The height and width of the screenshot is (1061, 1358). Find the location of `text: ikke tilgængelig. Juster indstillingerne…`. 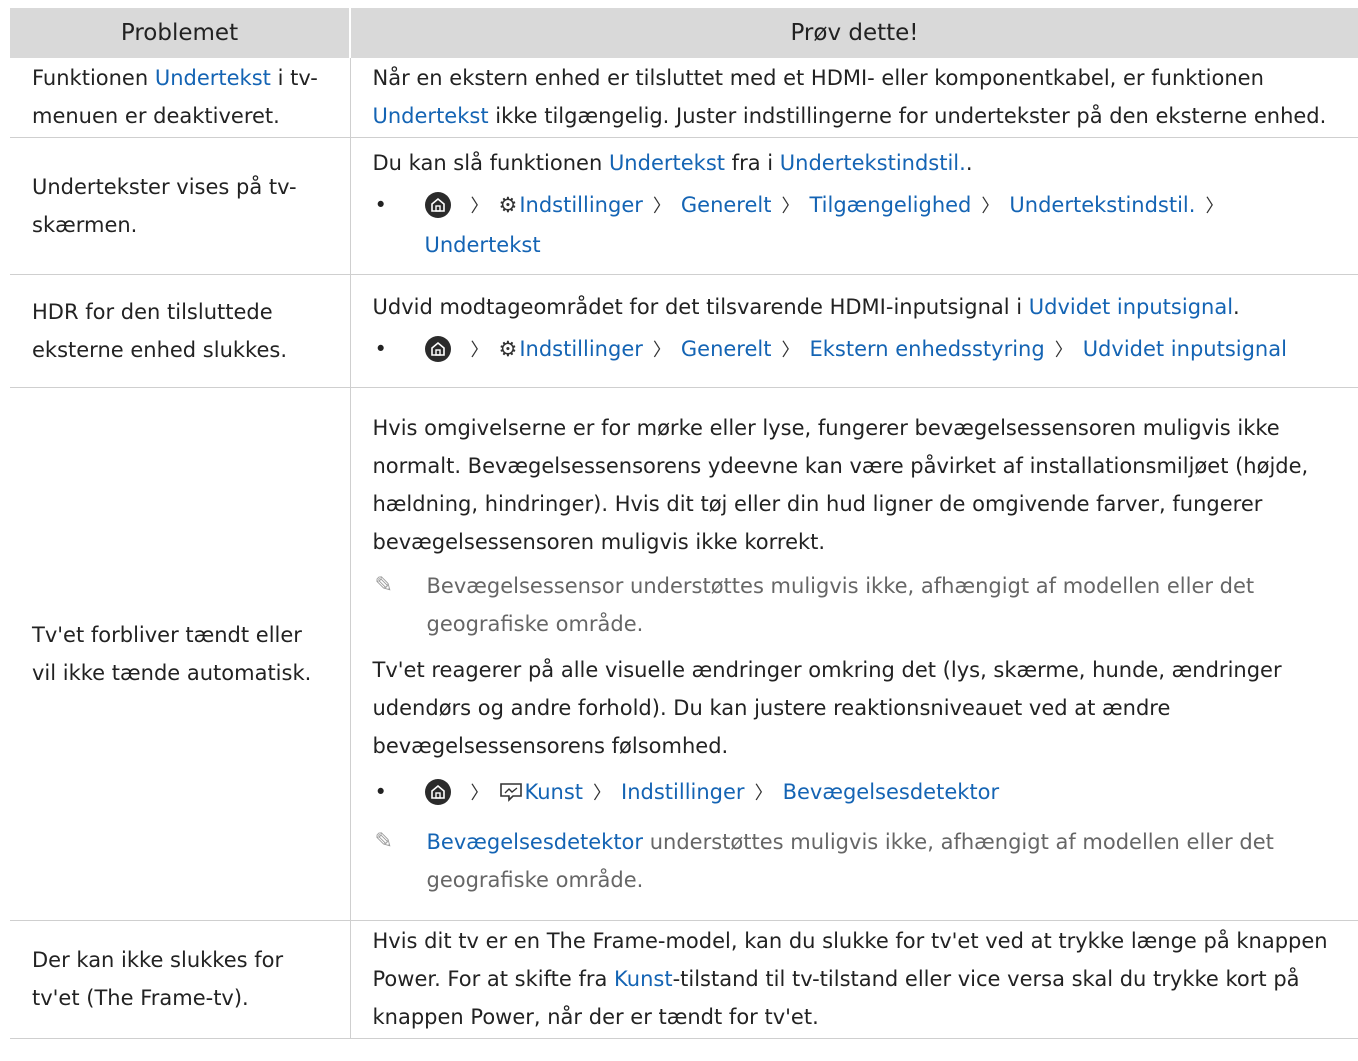

text: ikke tilgængelig. Juster indstillingerne… is located at coordinates (907, 116).